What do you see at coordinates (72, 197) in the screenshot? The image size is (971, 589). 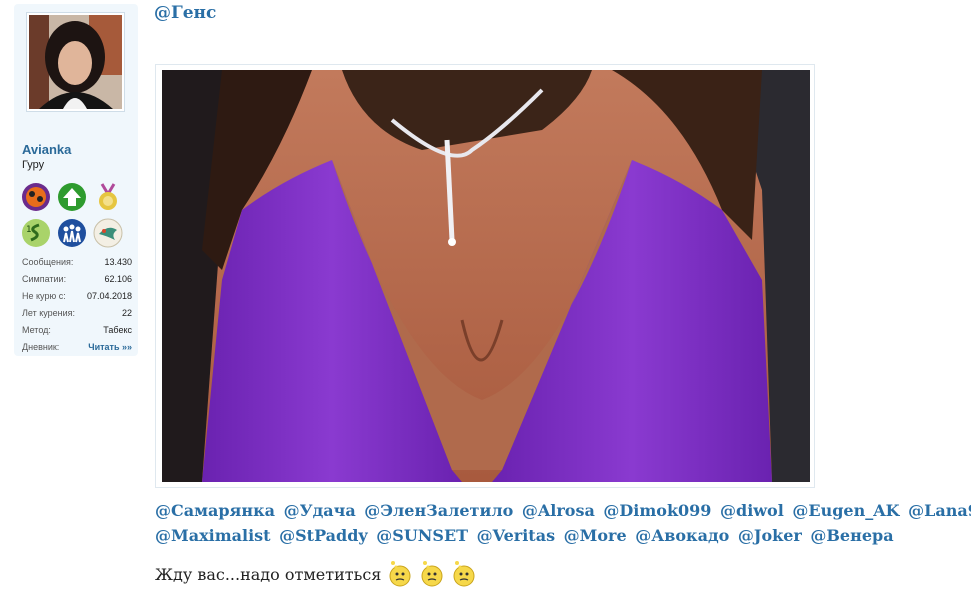 I see `arrow-up-trophy-icon` at bounding box center [72, 197].